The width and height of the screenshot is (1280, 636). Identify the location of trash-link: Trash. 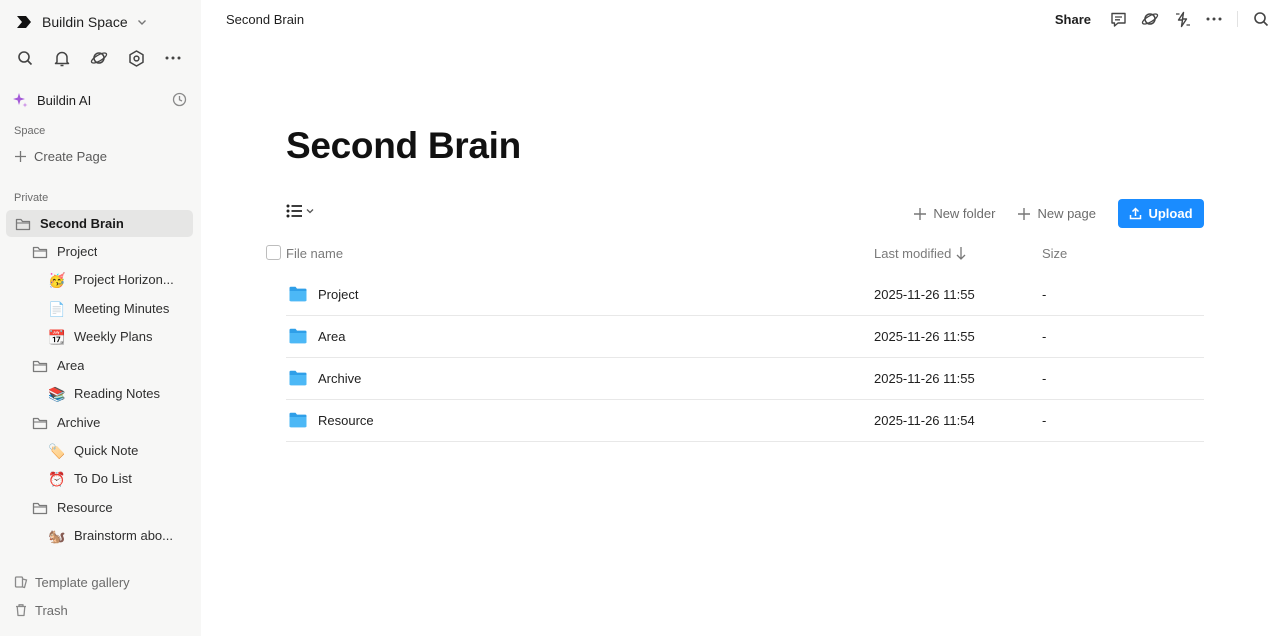
(41, 610).